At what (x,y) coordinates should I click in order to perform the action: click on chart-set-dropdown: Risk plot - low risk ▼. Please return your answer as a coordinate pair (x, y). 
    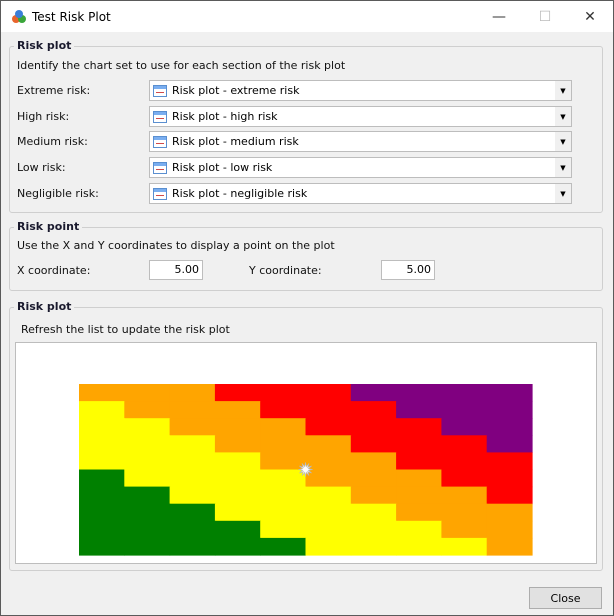
    Looking at the image, I should click on (360, 167).